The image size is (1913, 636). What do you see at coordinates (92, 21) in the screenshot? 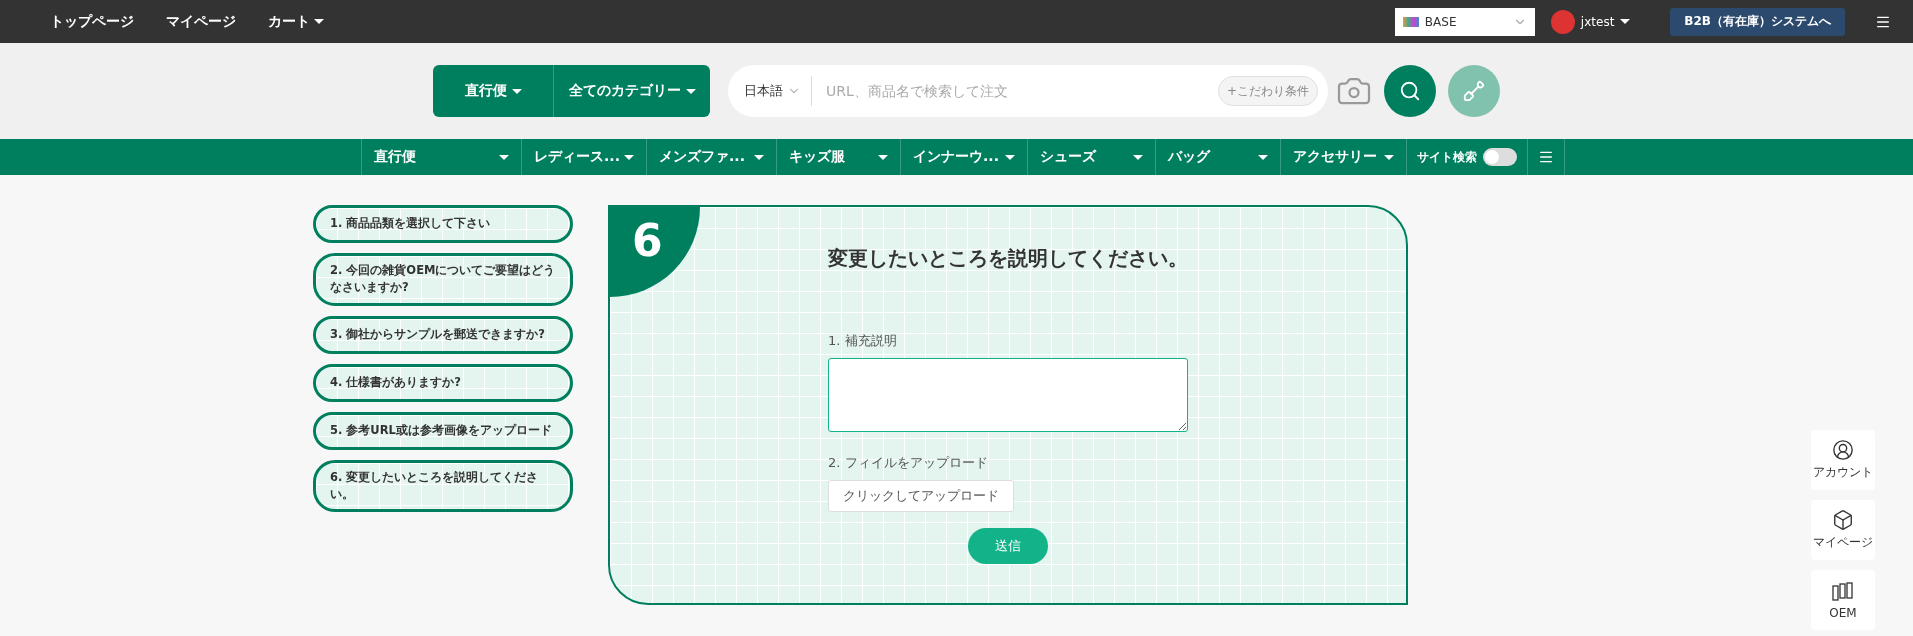
I see `nav-link: トップページ` at bounding box center [92, 21].